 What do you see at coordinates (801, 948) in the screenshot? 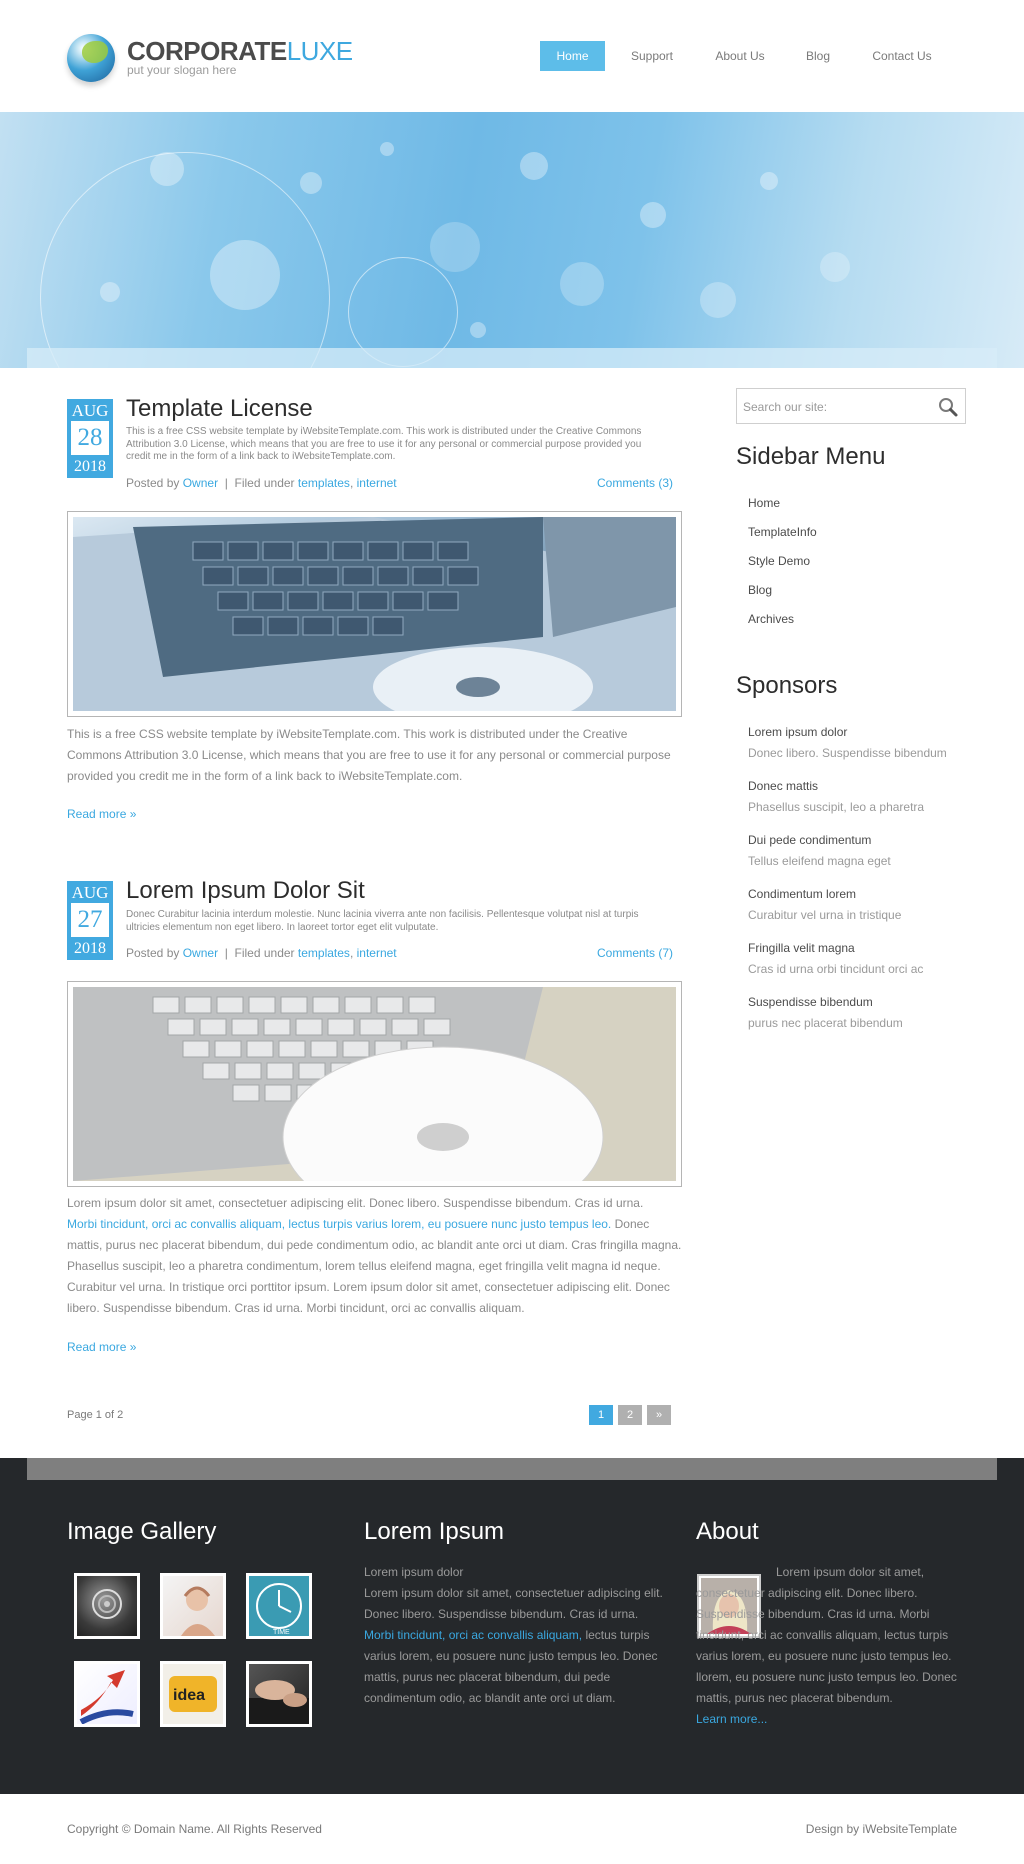
I see `sponsor-title: Fringilla velit magna` at bounding box center [801, 948].